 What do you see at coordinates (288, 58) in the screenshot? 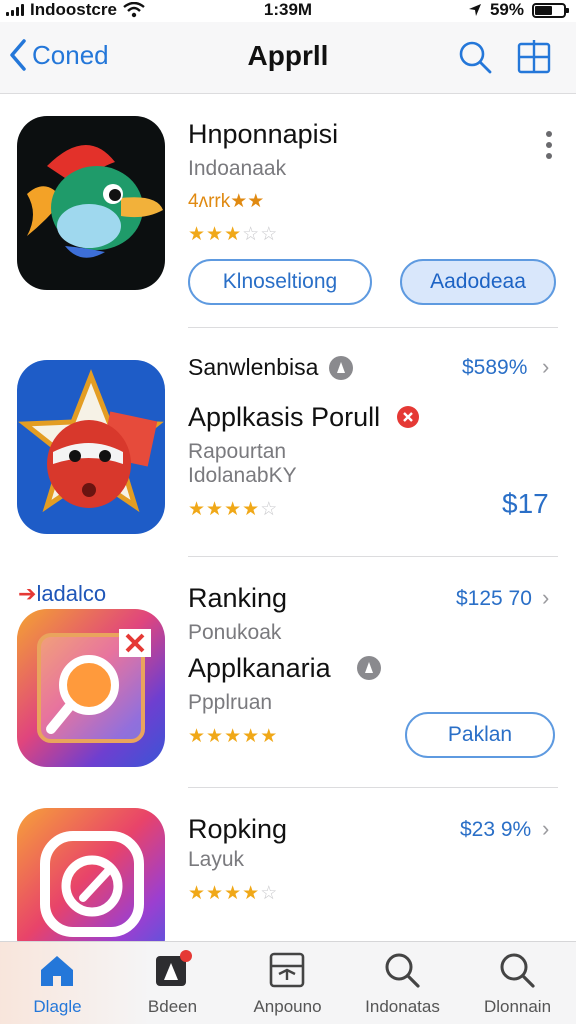
I see `navigation-bar: Coned Apprll` at bounding box center [288, 58].